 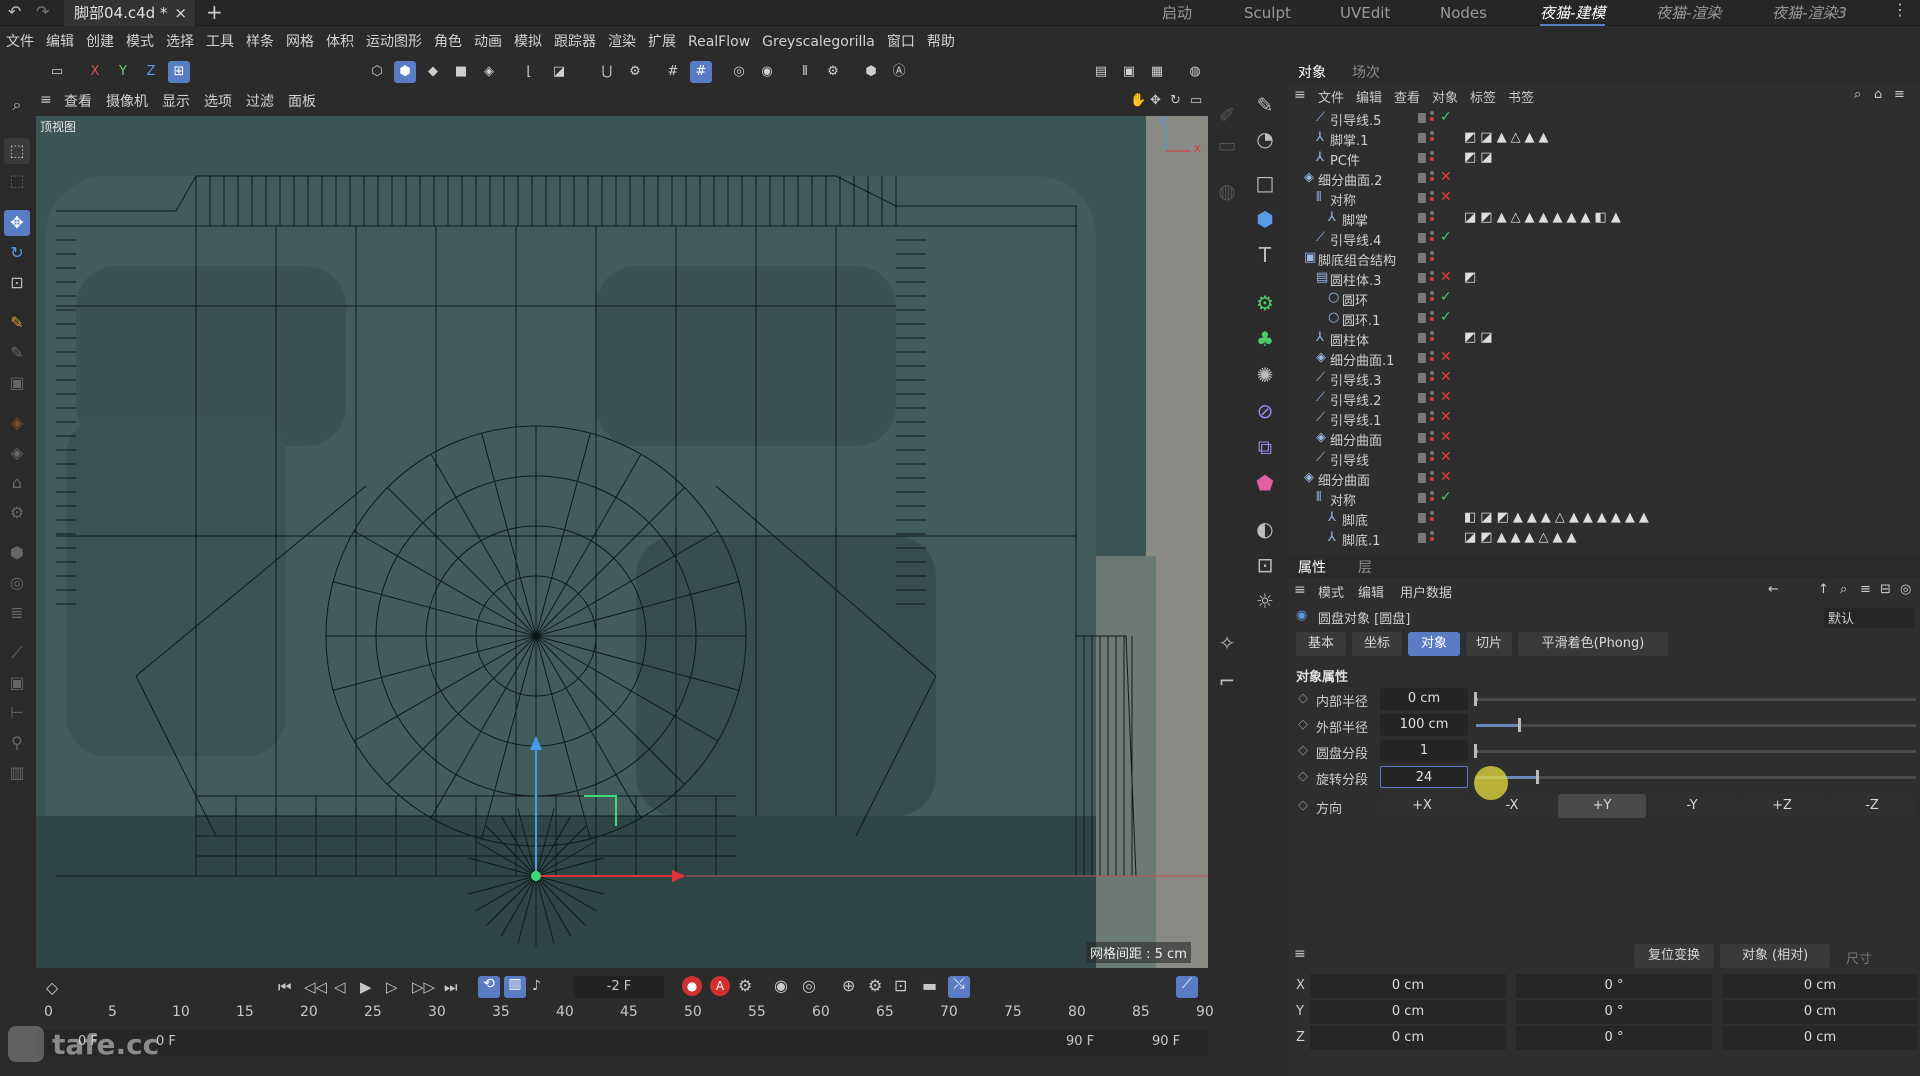 What do you see at coordinates (745, 985) in the screenshot?
I see `key-settings-icon: ⚙` at bounding box center [745, 985].